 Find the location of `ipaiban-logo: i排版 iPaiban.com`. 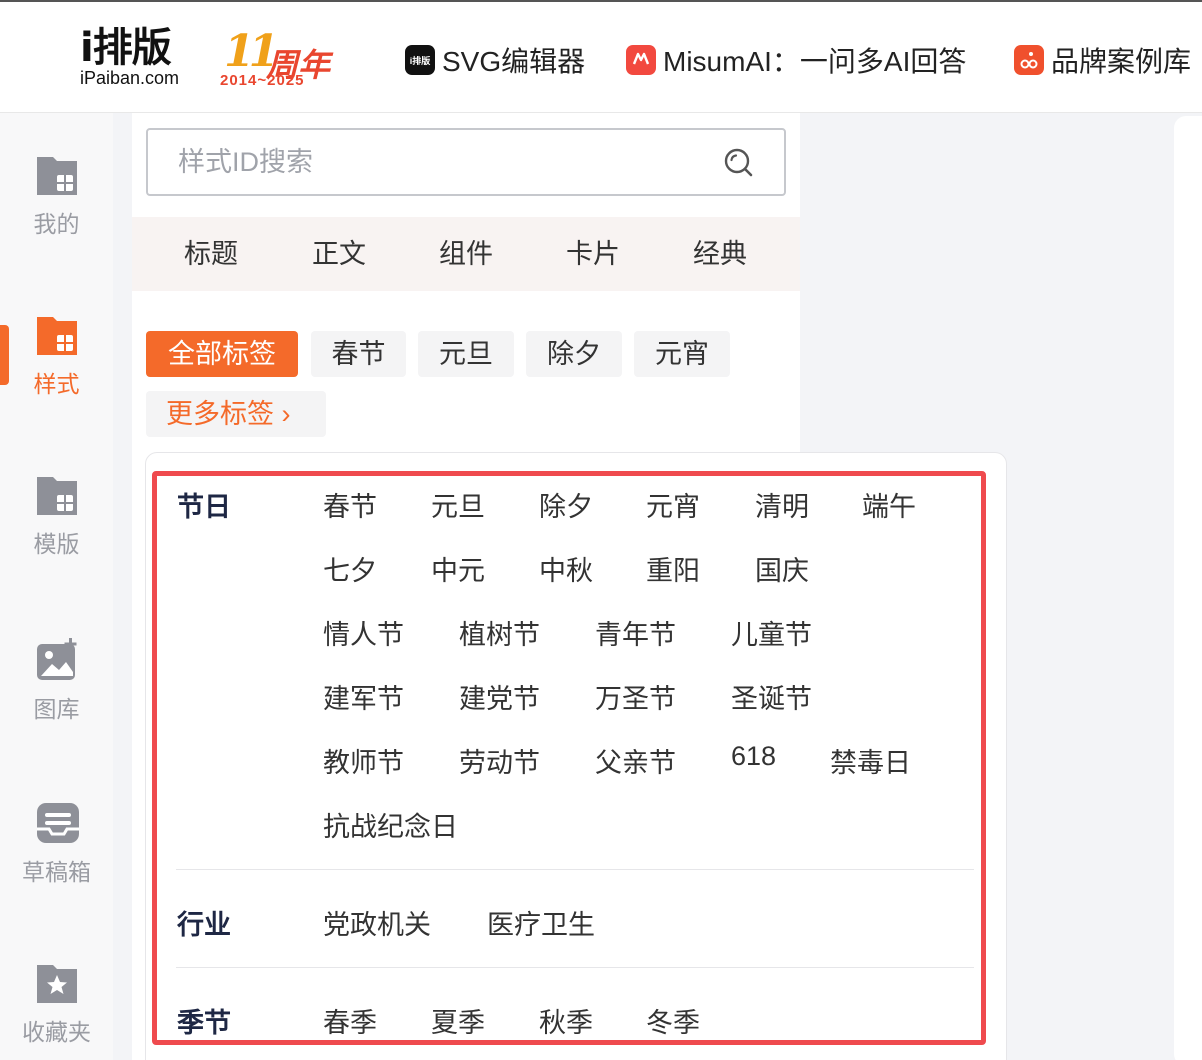

ipaiban-logo: i排版 iPaiban.com is located at coordinates (129, 58).